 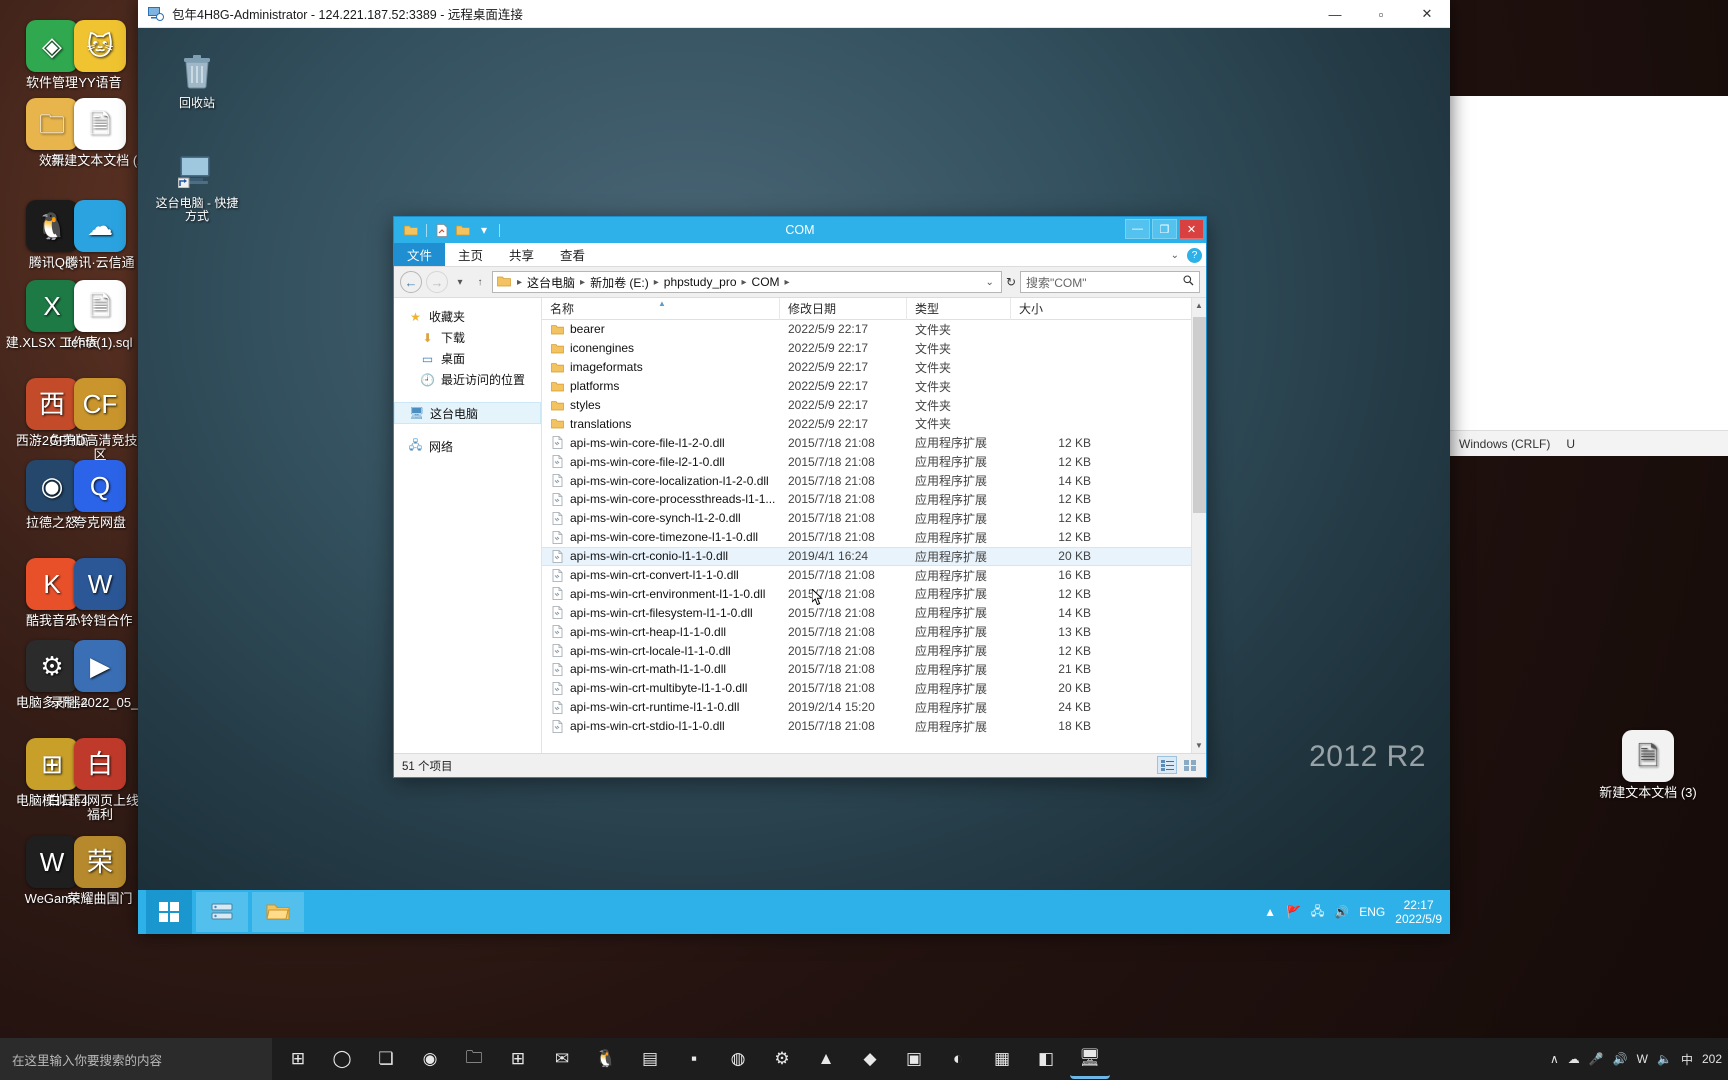 I want to click on tray-volume-icon: 🔊, so click(x=1620, y=1059).